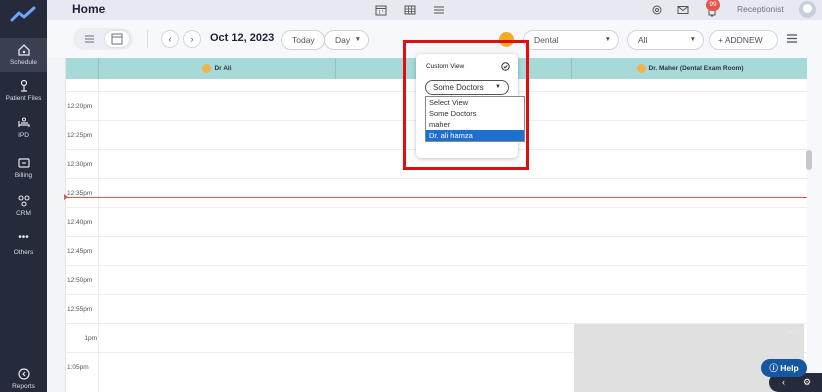  What do you see at coordinates (437, 192) in the screenshot?
I see `time-slot-row: 12:35pm` at bounding box center [437, 192].